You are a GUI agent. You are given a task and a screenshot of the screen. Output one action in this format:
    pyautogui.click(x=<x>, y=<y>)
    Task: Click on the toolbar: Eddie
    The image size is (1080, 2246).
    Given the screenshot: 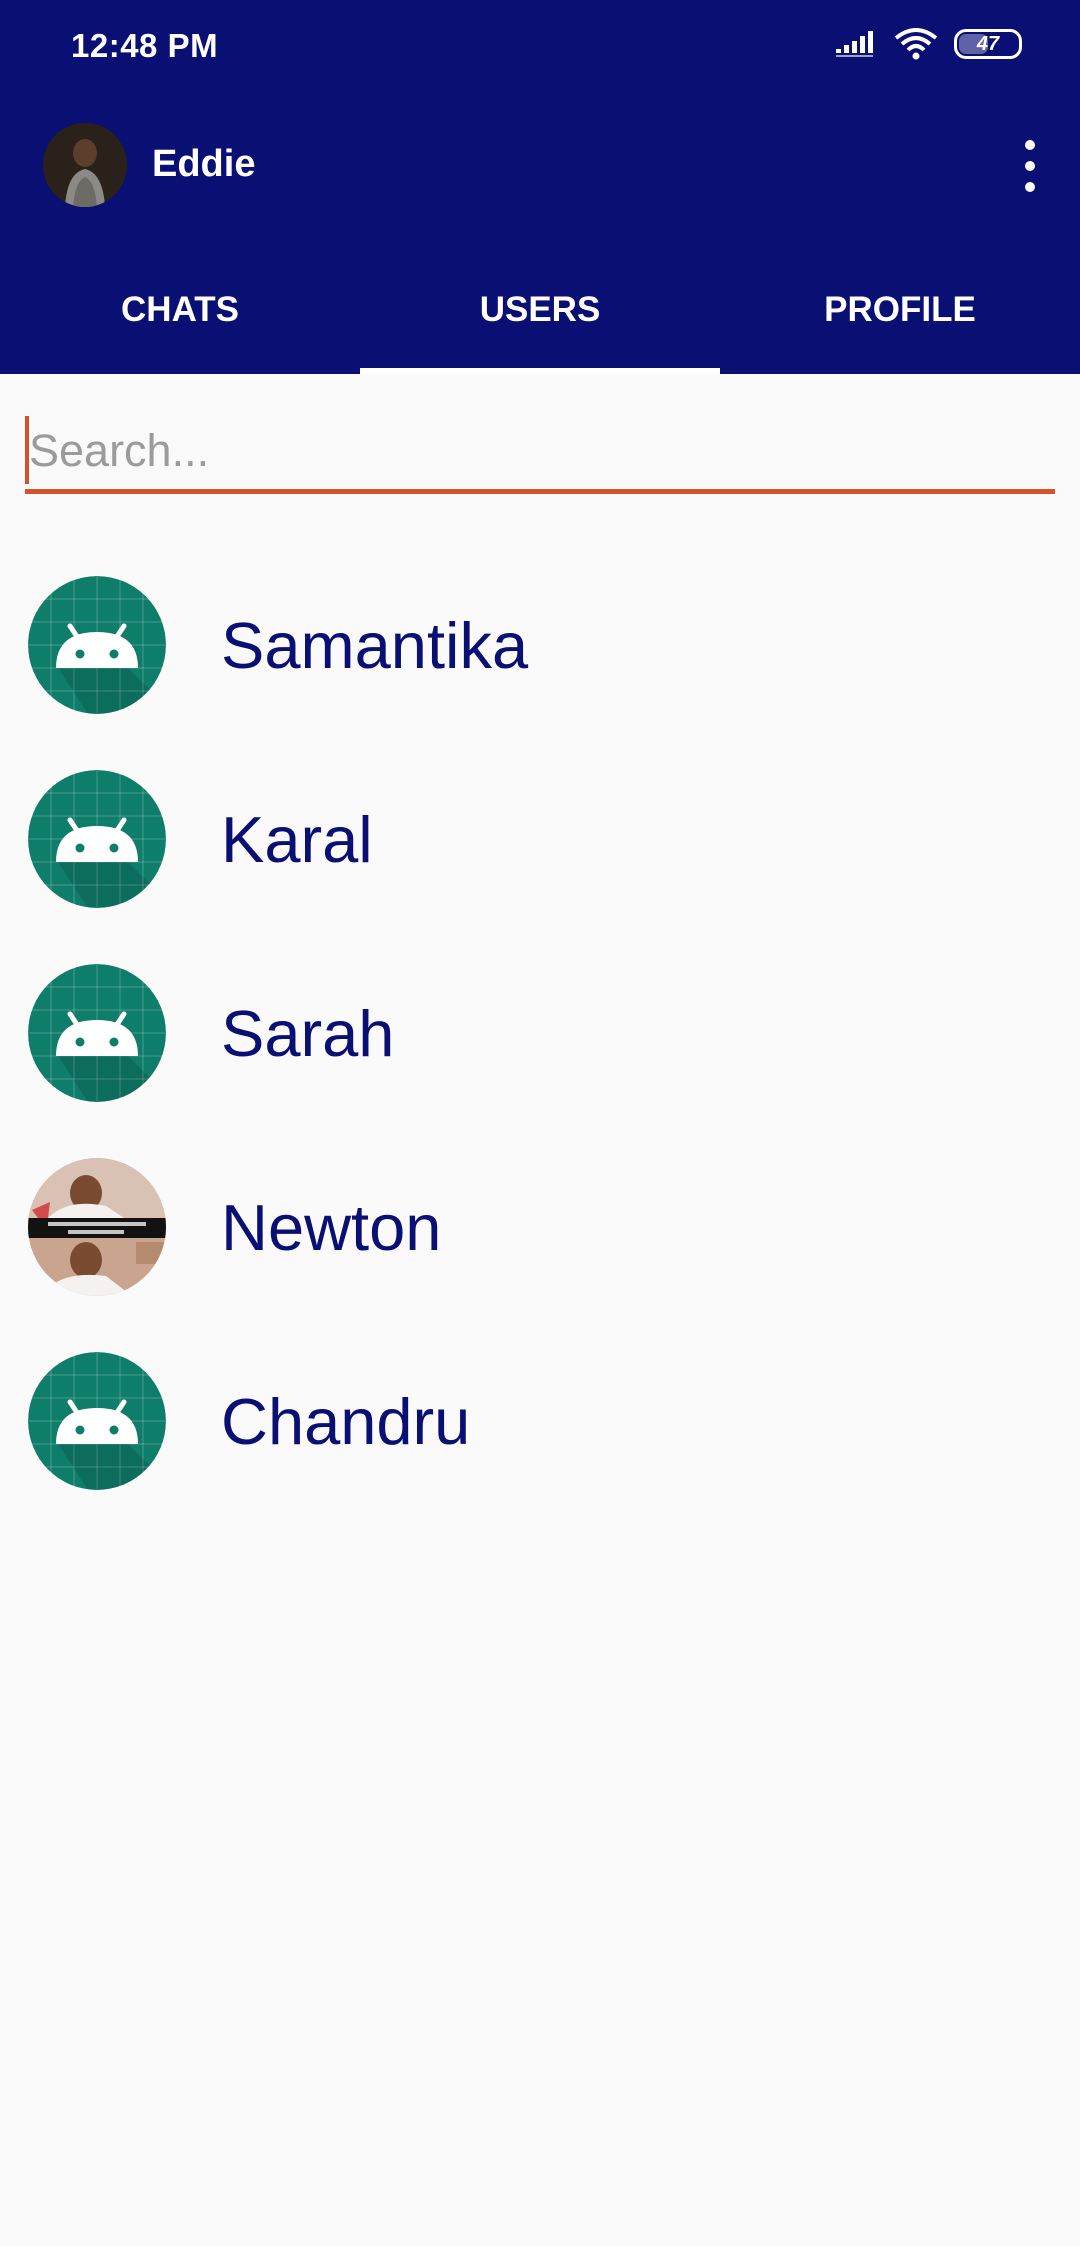 What is the action you would take?
    pyautogui.click(x=540, y=166)
    